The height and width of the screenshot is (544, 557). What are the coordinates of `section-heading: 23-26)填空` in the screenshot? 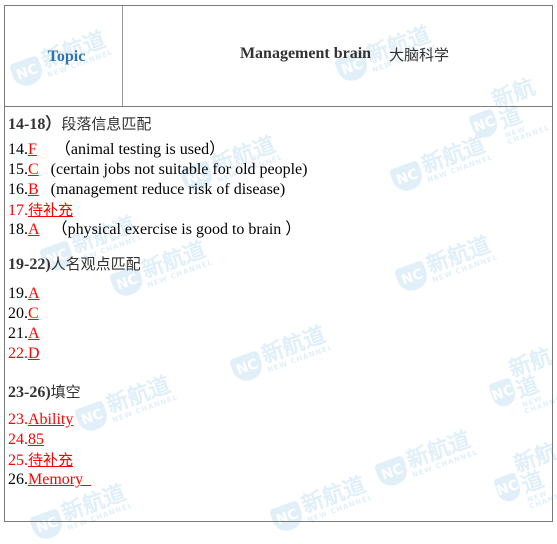 It's located at (280, 392).